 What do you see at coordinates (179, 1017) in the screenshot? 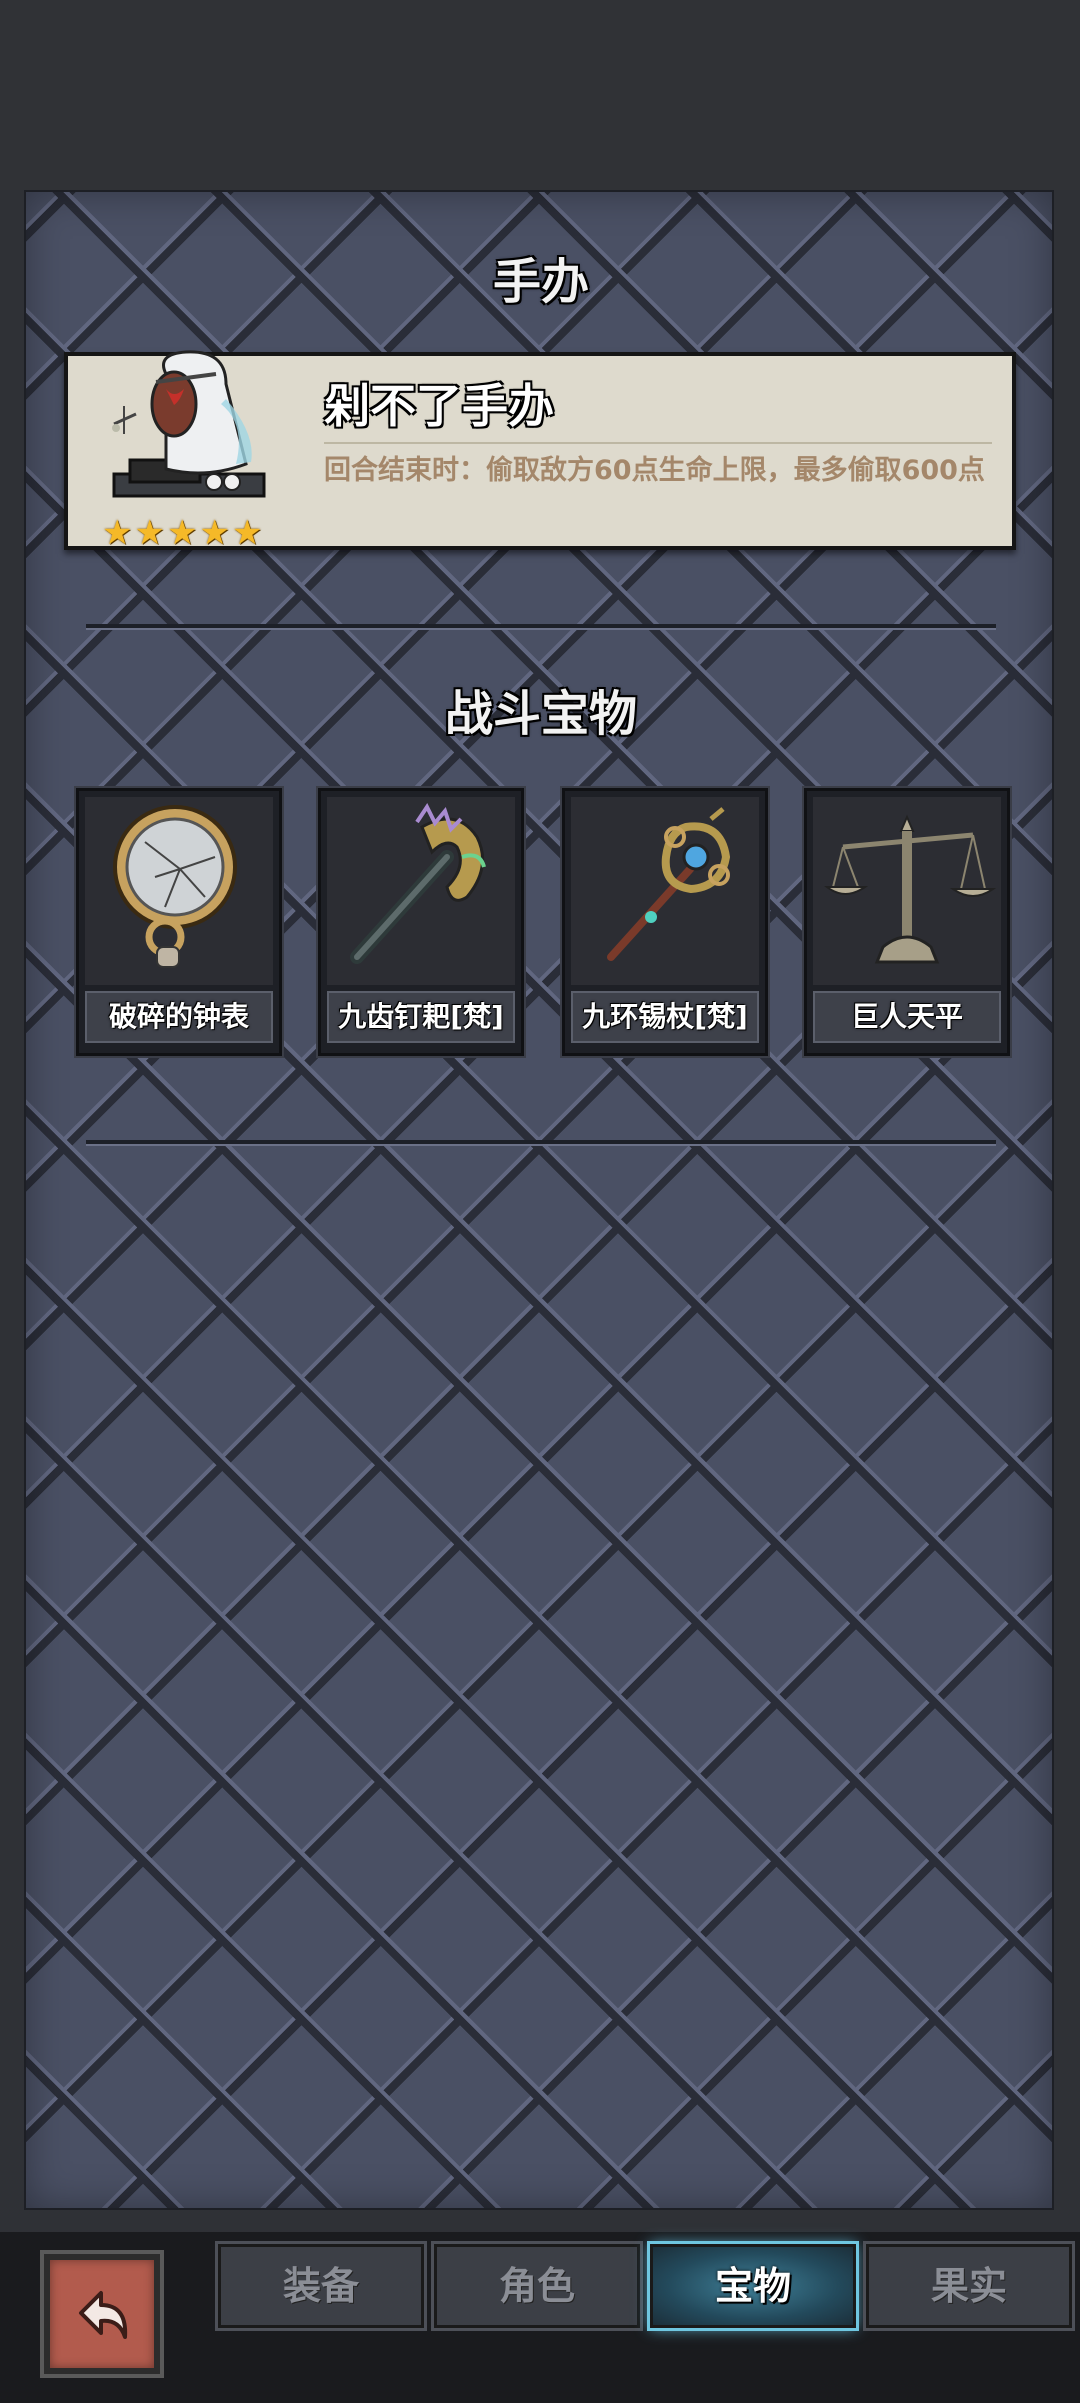
I see `treasure-name: 破碎的钟表` at bounding box center [179, 1017].